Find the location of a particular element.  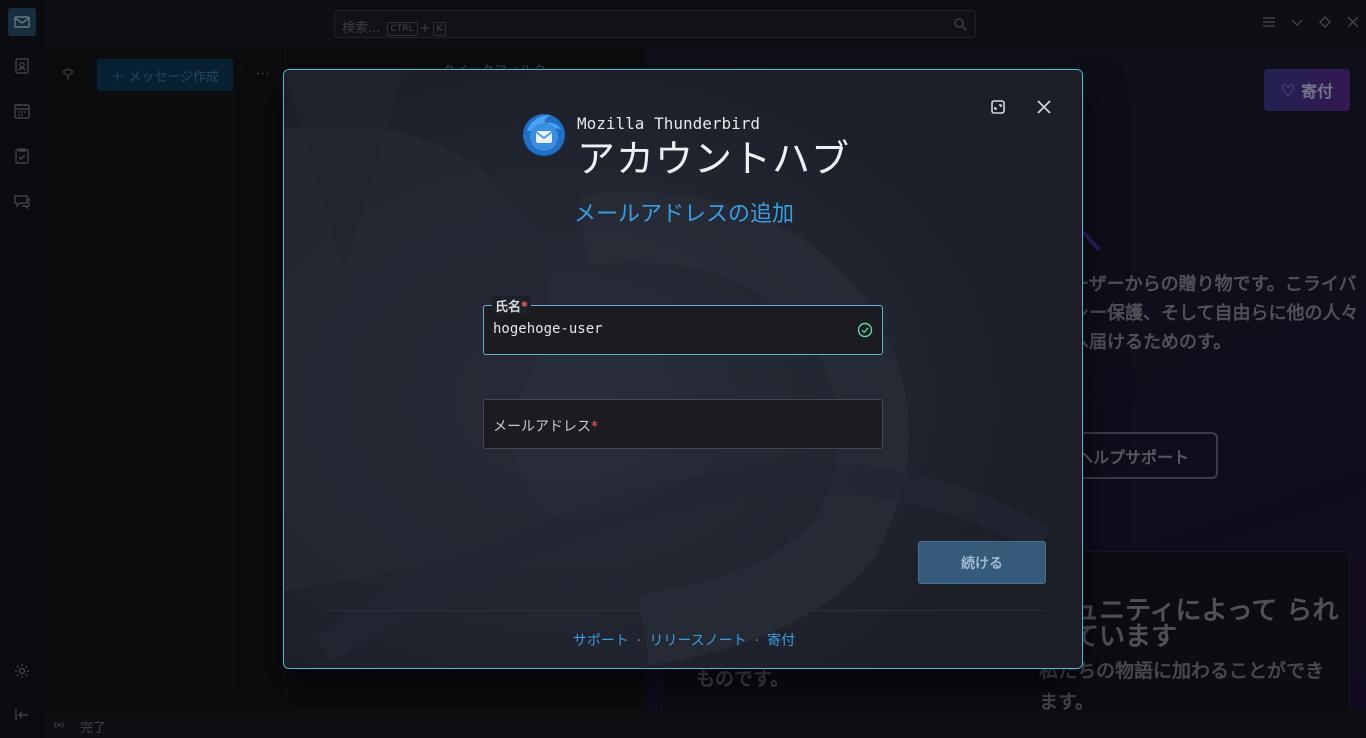

maximize-dialog-button is located at coordinates (998, 107).